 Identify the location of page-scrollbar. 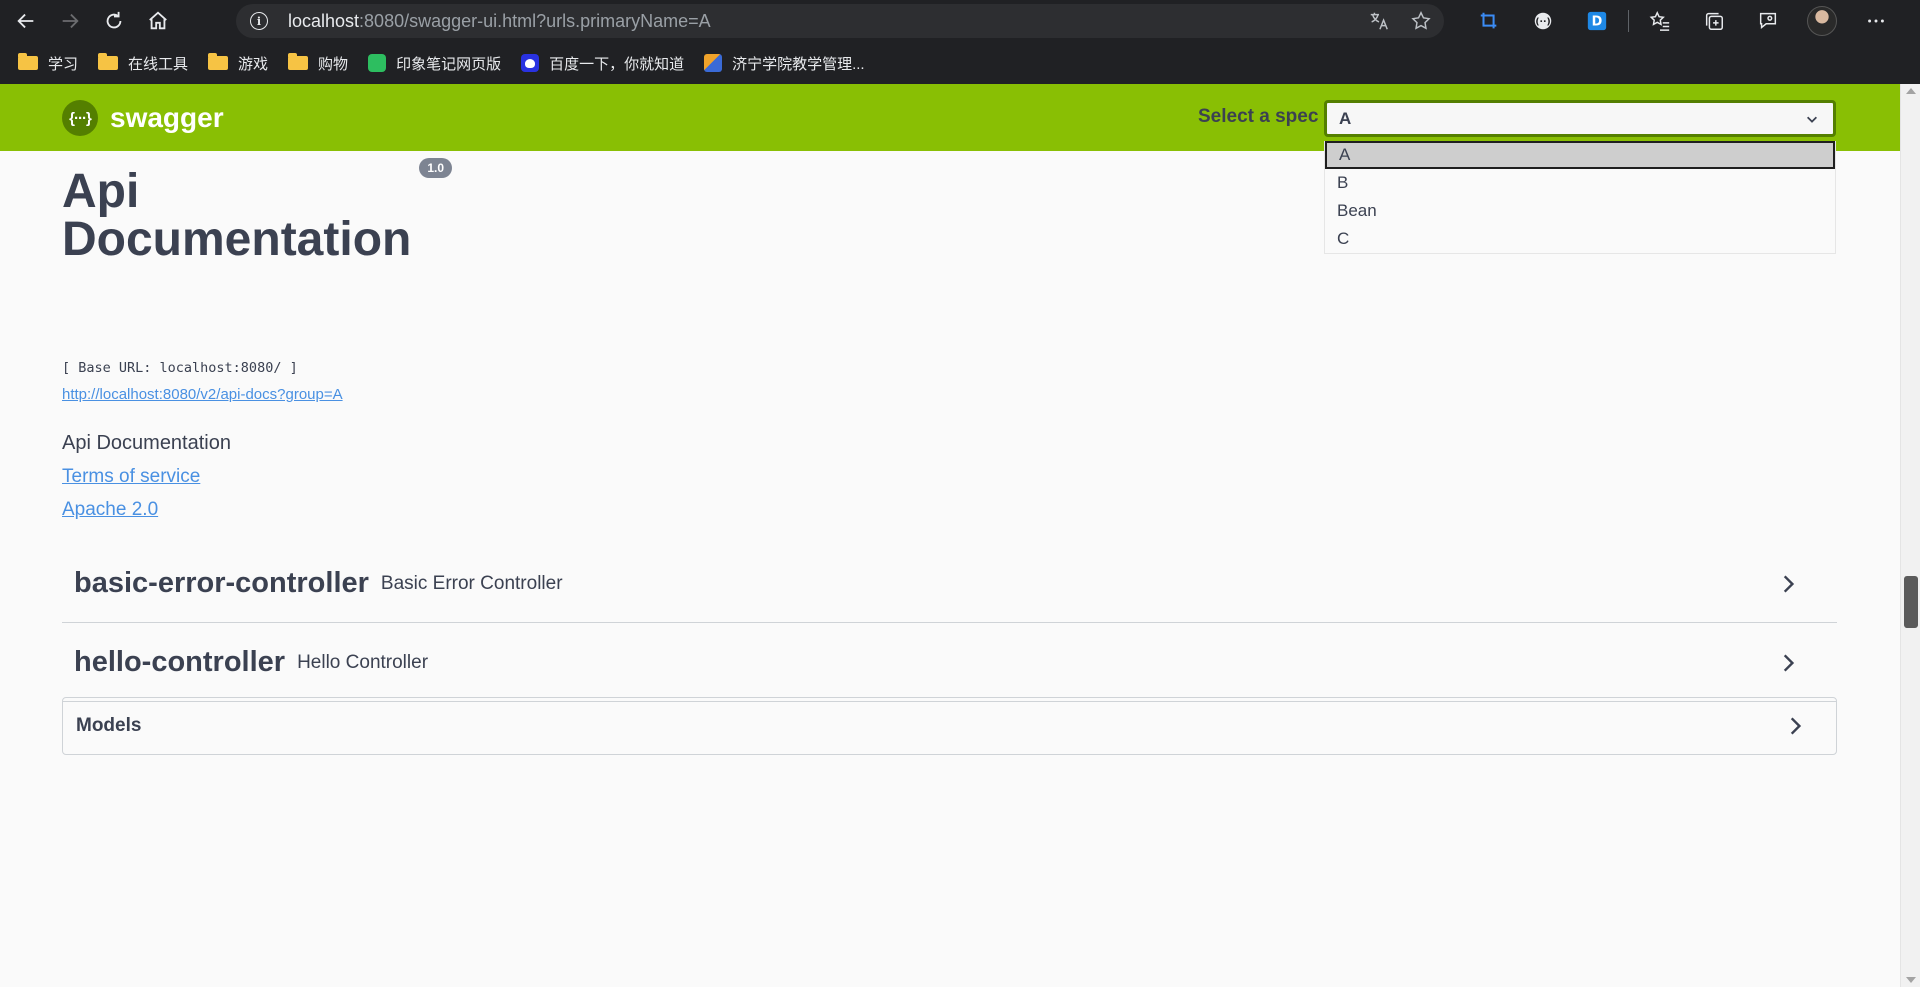
(1910, 535).